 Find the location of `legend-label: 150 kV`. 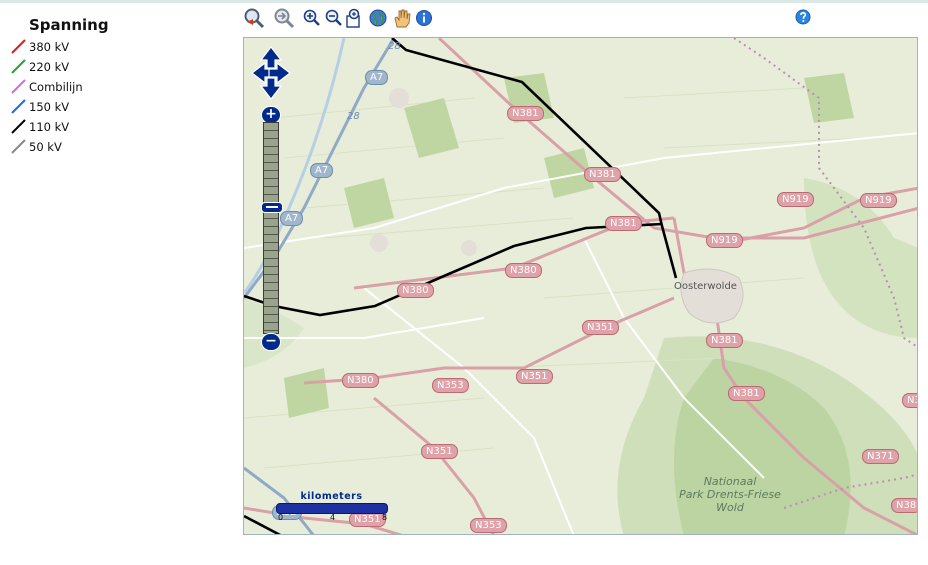

legend-label: 150 kV is located at coordinates (49, 107).